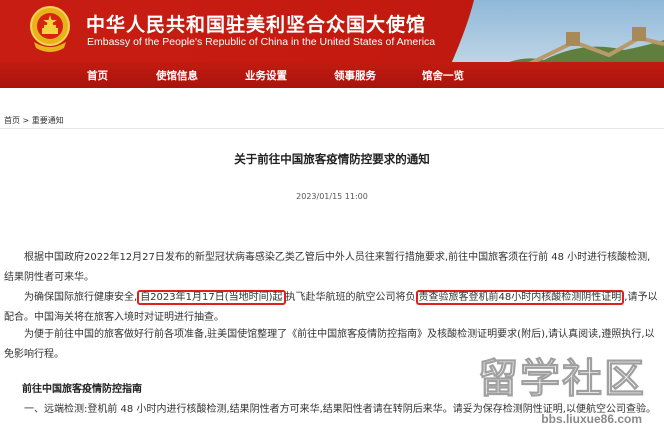 The image size is (664, 442). What do you see at coordinates (48, 120) in the screenshot?
I see `breadcrumb-current-link: 重要通知` at bounding box center [48, 120].